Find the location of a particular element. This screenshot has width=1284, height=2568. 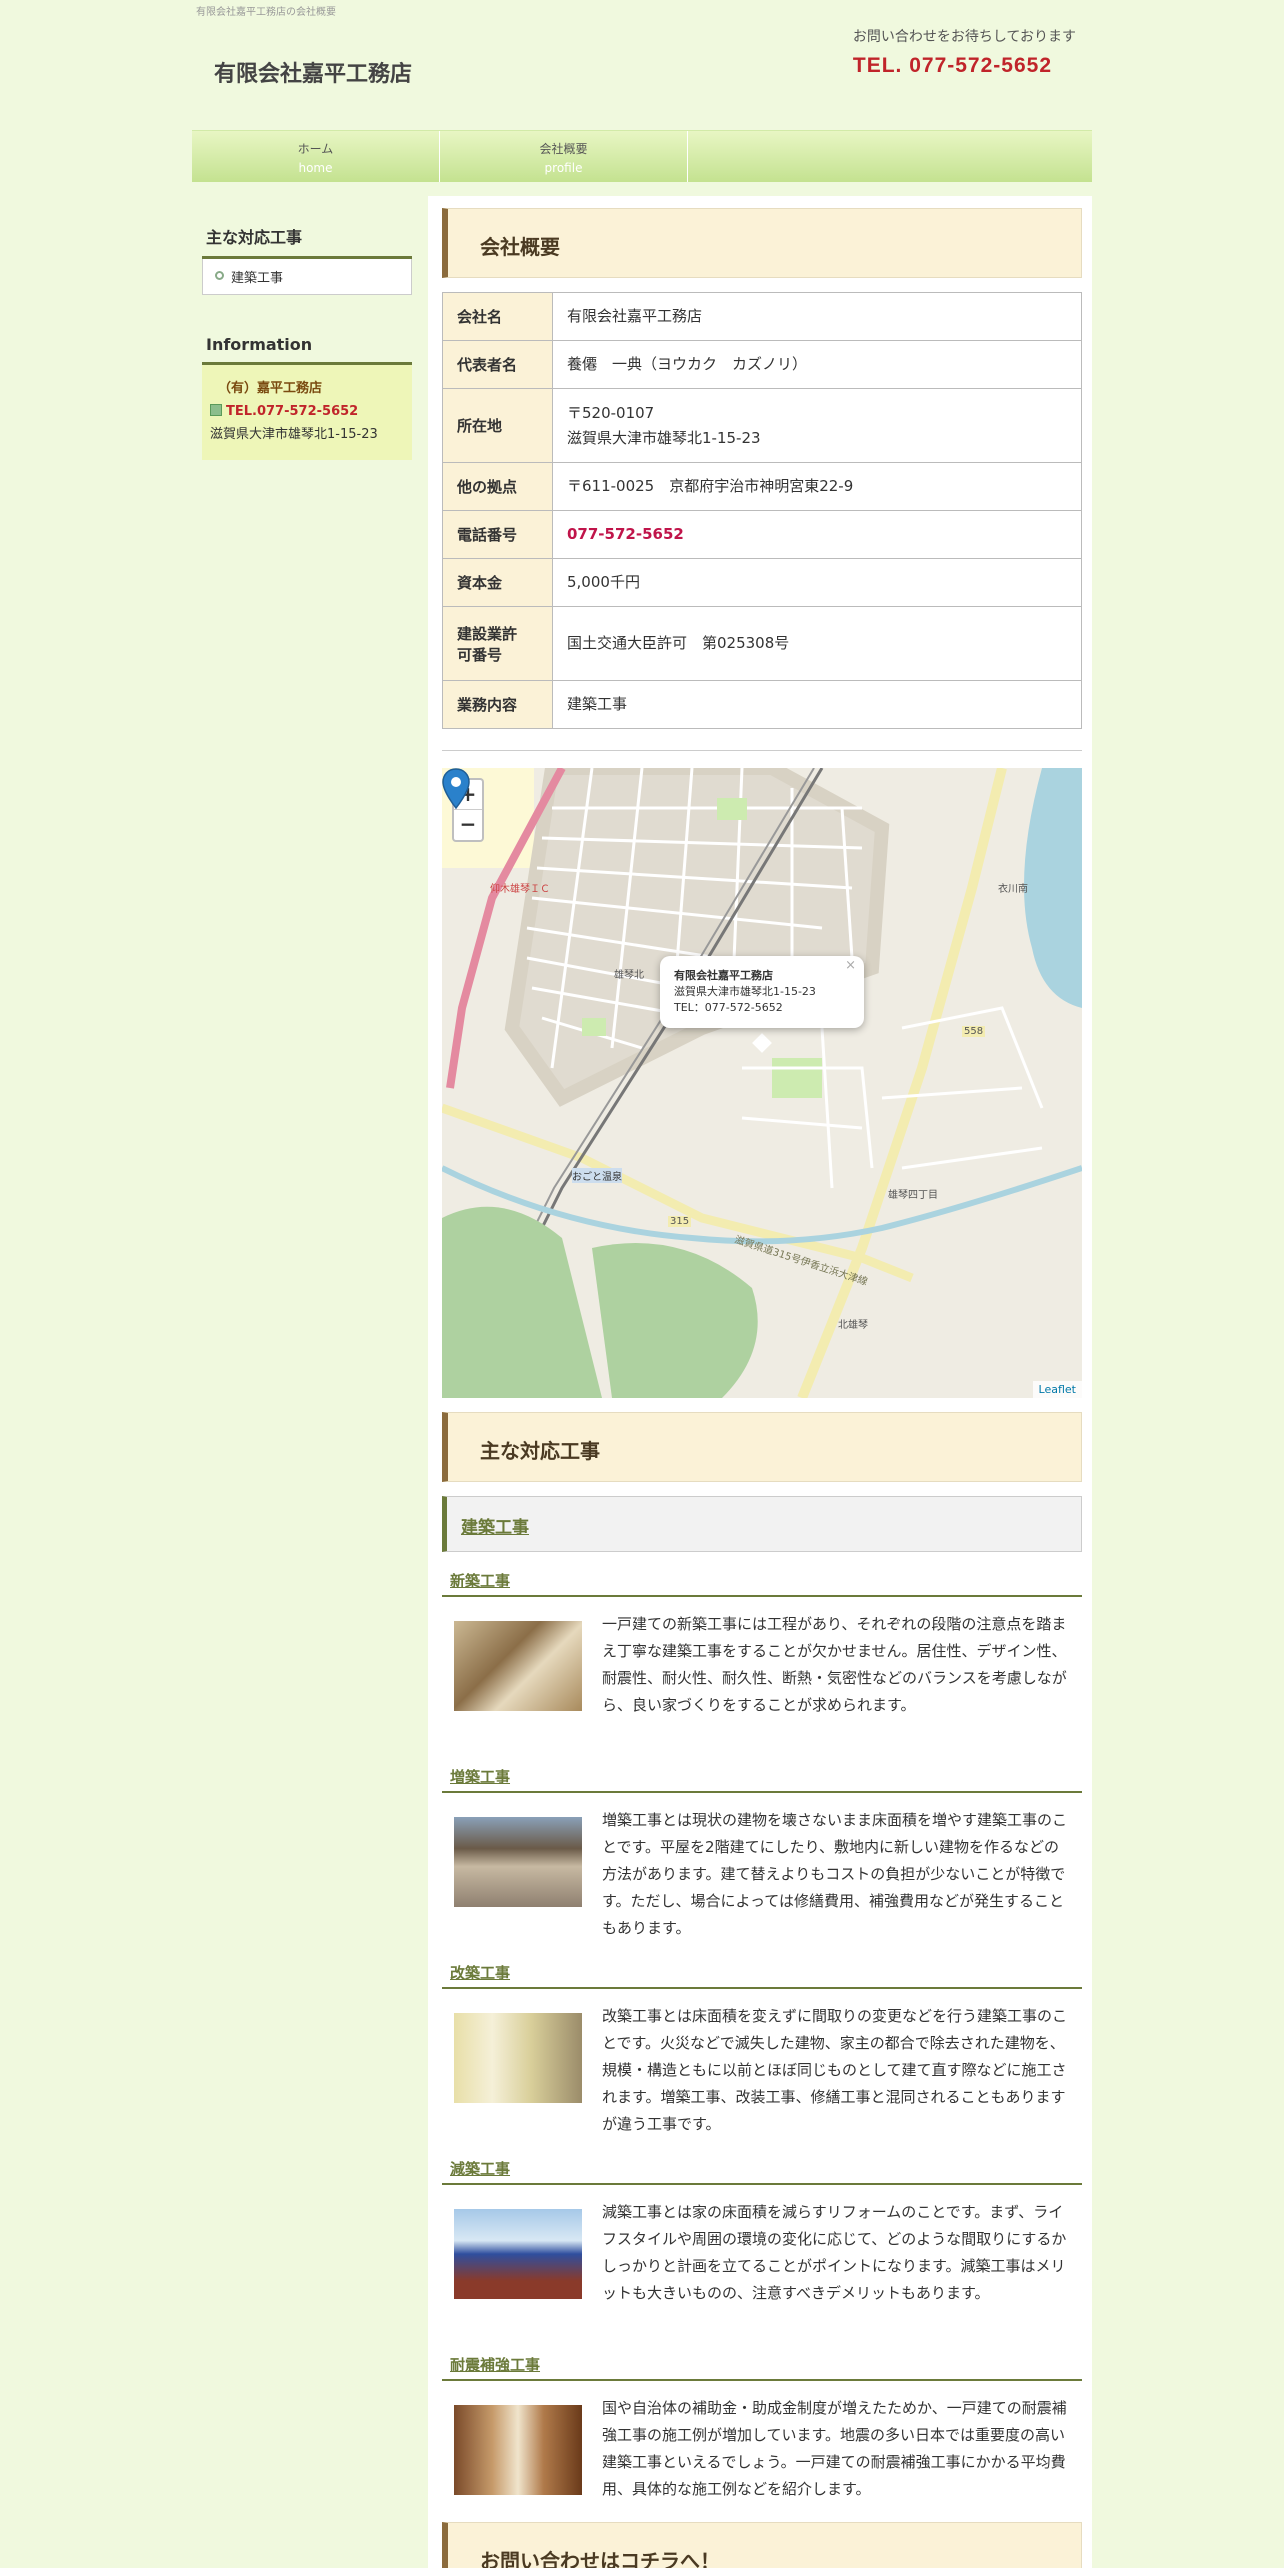

table-row: 会社名 有限会社嘉平工務店 is located at coordinates (762, 316).